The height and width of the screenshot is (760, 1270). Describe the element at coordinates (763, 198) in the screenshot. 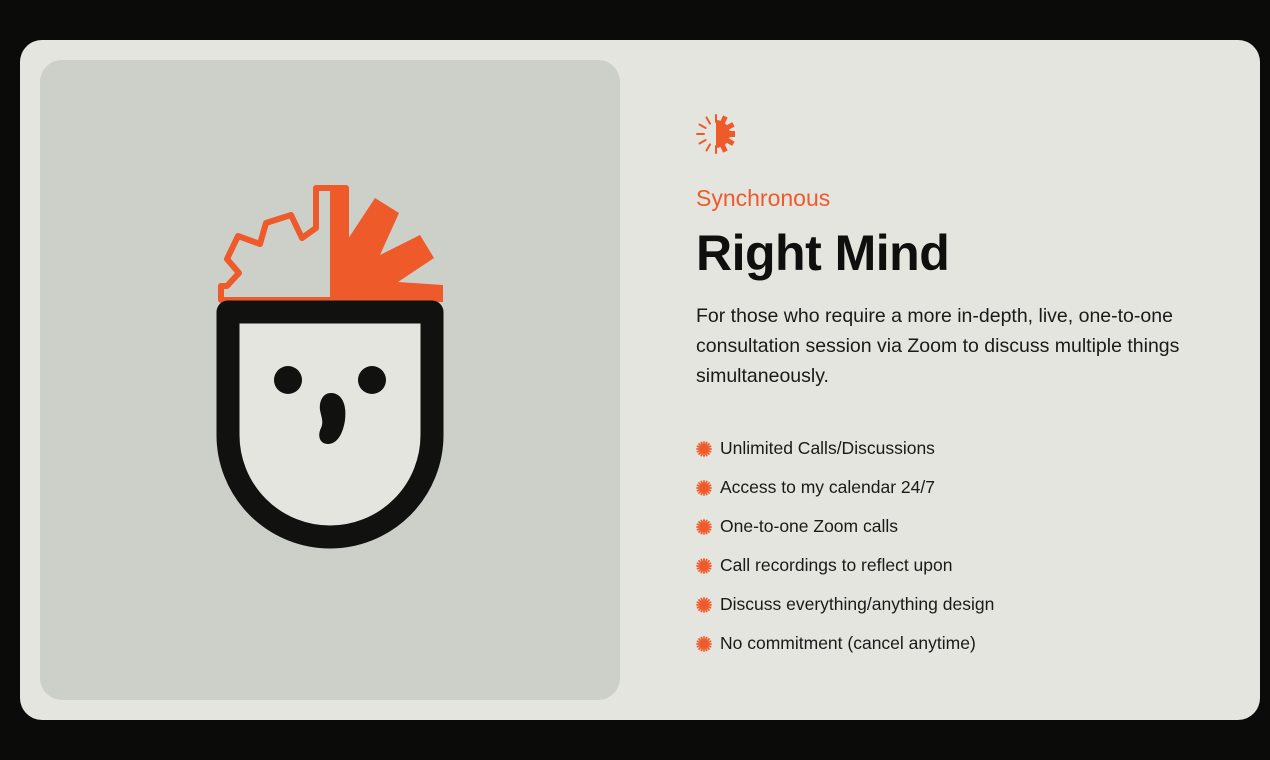

I see `plan-category: Synchronous` at that location.